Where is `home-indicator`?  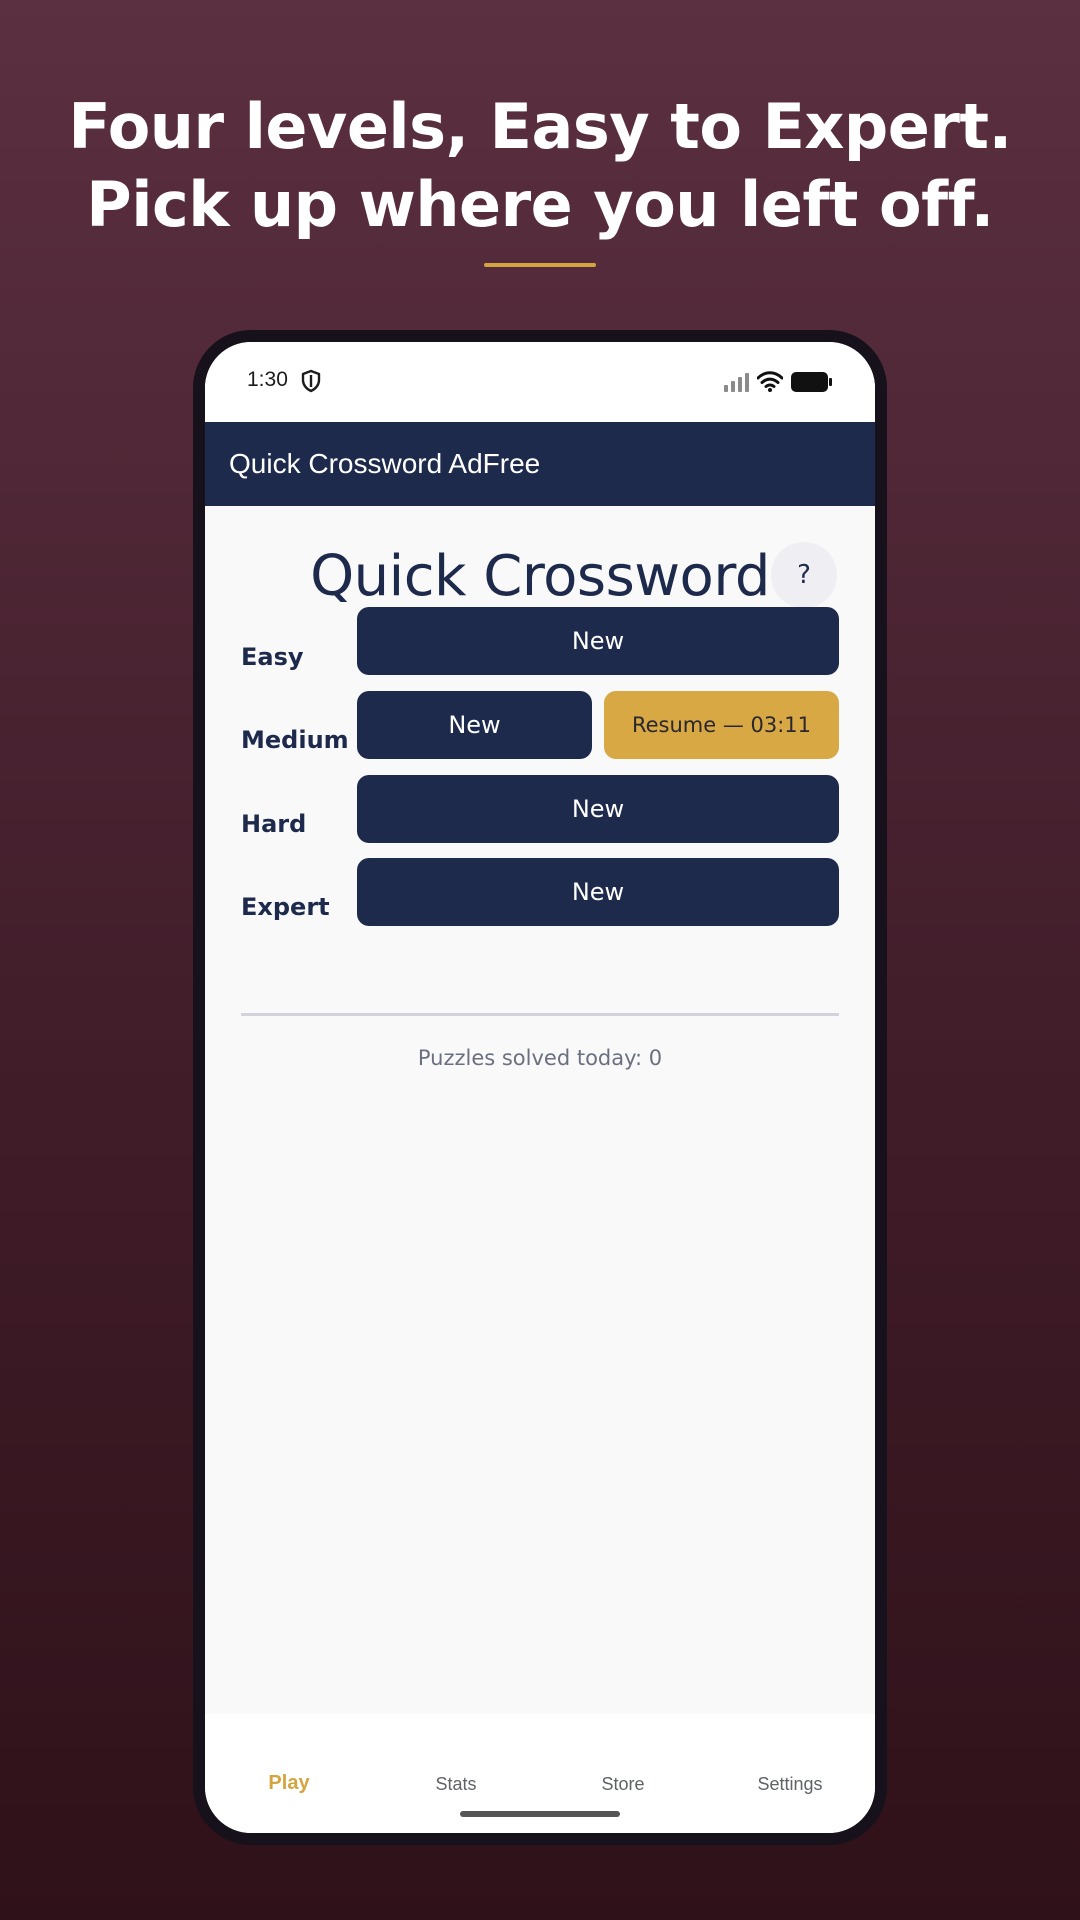 home-indicator is located at coordinates (540, 1814).